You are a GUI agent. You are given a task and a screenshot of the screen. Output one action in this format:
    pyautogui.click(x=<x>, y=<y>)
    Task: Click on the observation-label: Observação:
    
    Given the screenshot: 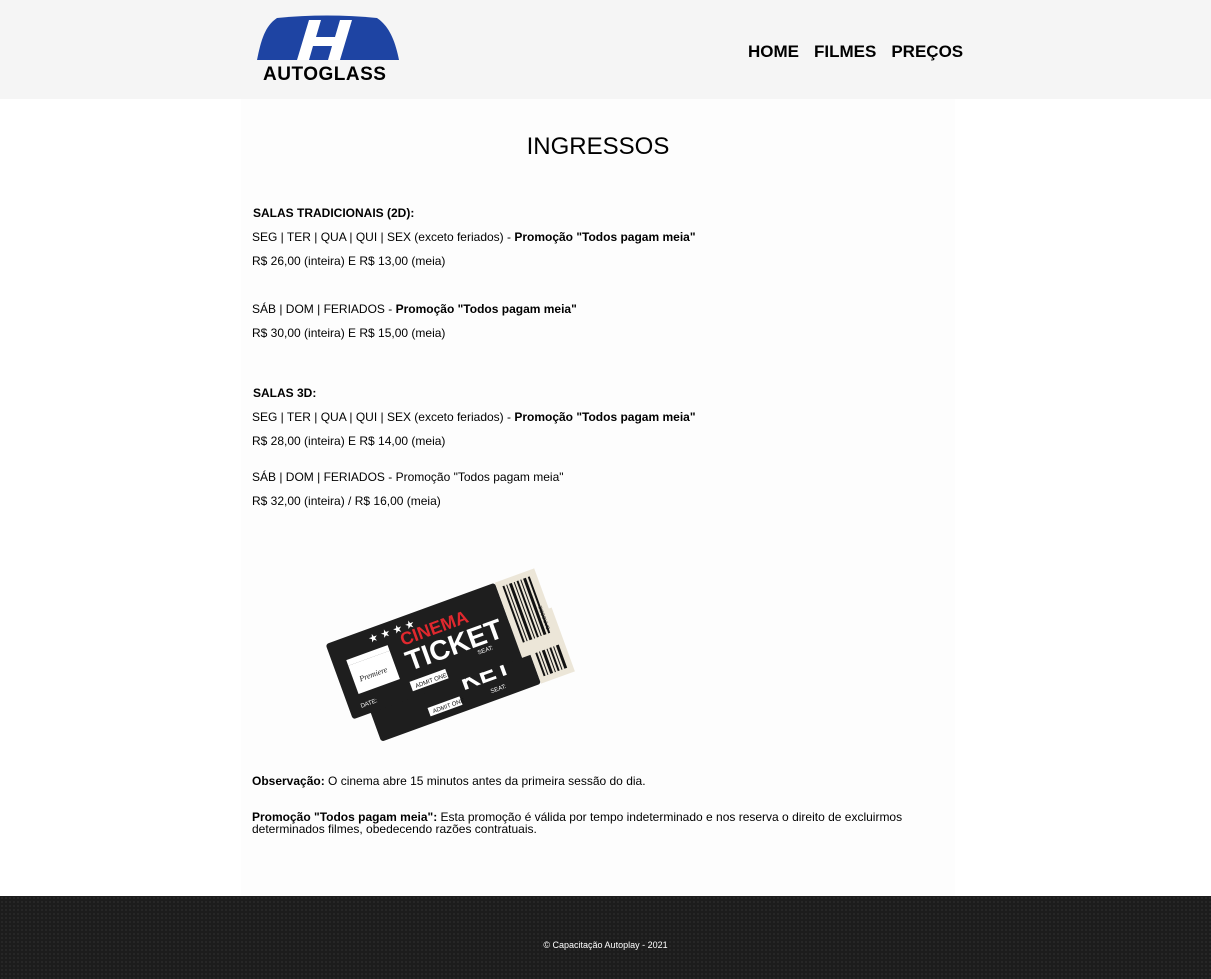 What is the action you would take?
    pyautogui.click(x=288, y=781)
    